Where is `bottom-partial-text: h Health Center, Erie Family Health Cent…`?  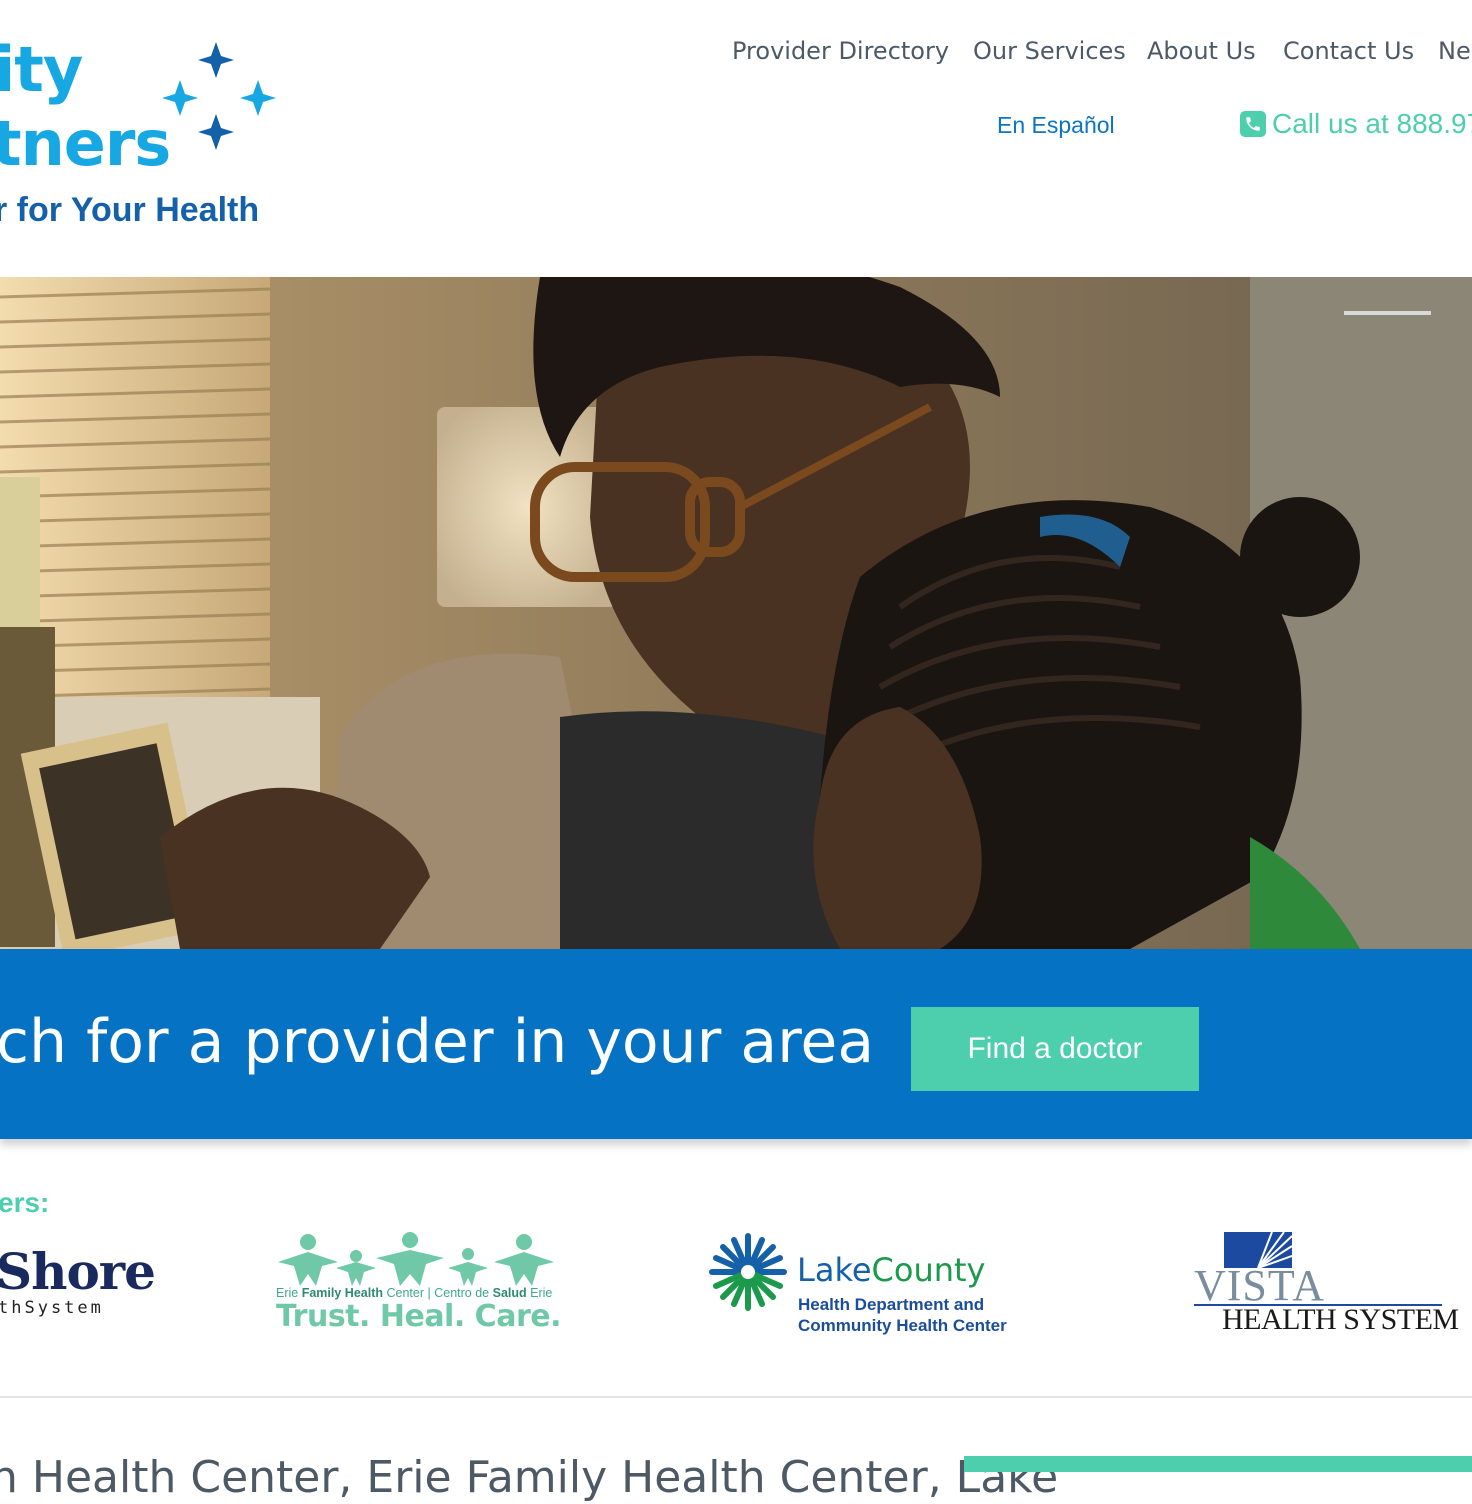 bottom-partial-text: h Health Center, Erie Family Health Cent… is located at coordinates (529, 1477).